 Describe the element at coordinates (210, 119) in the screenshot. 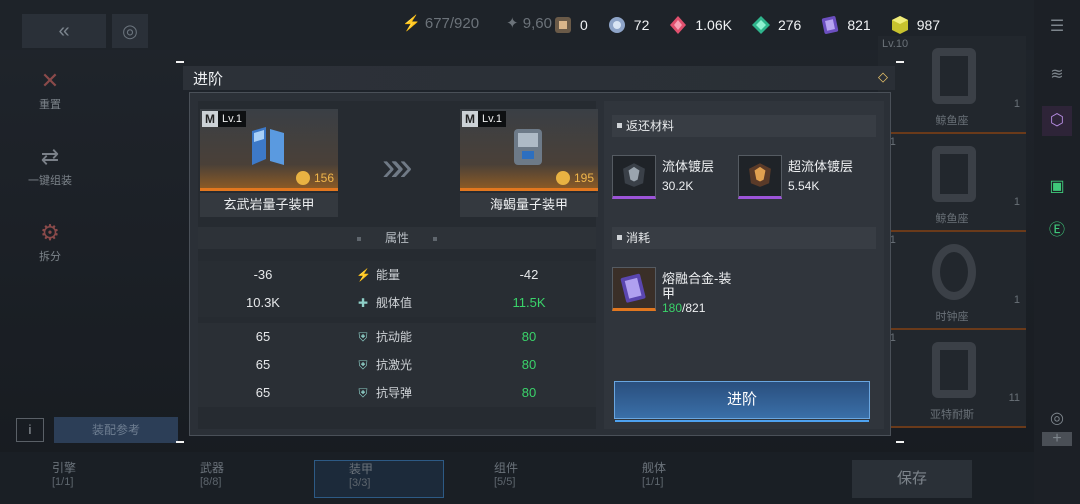

I see `rarity-badge: M` at that location.